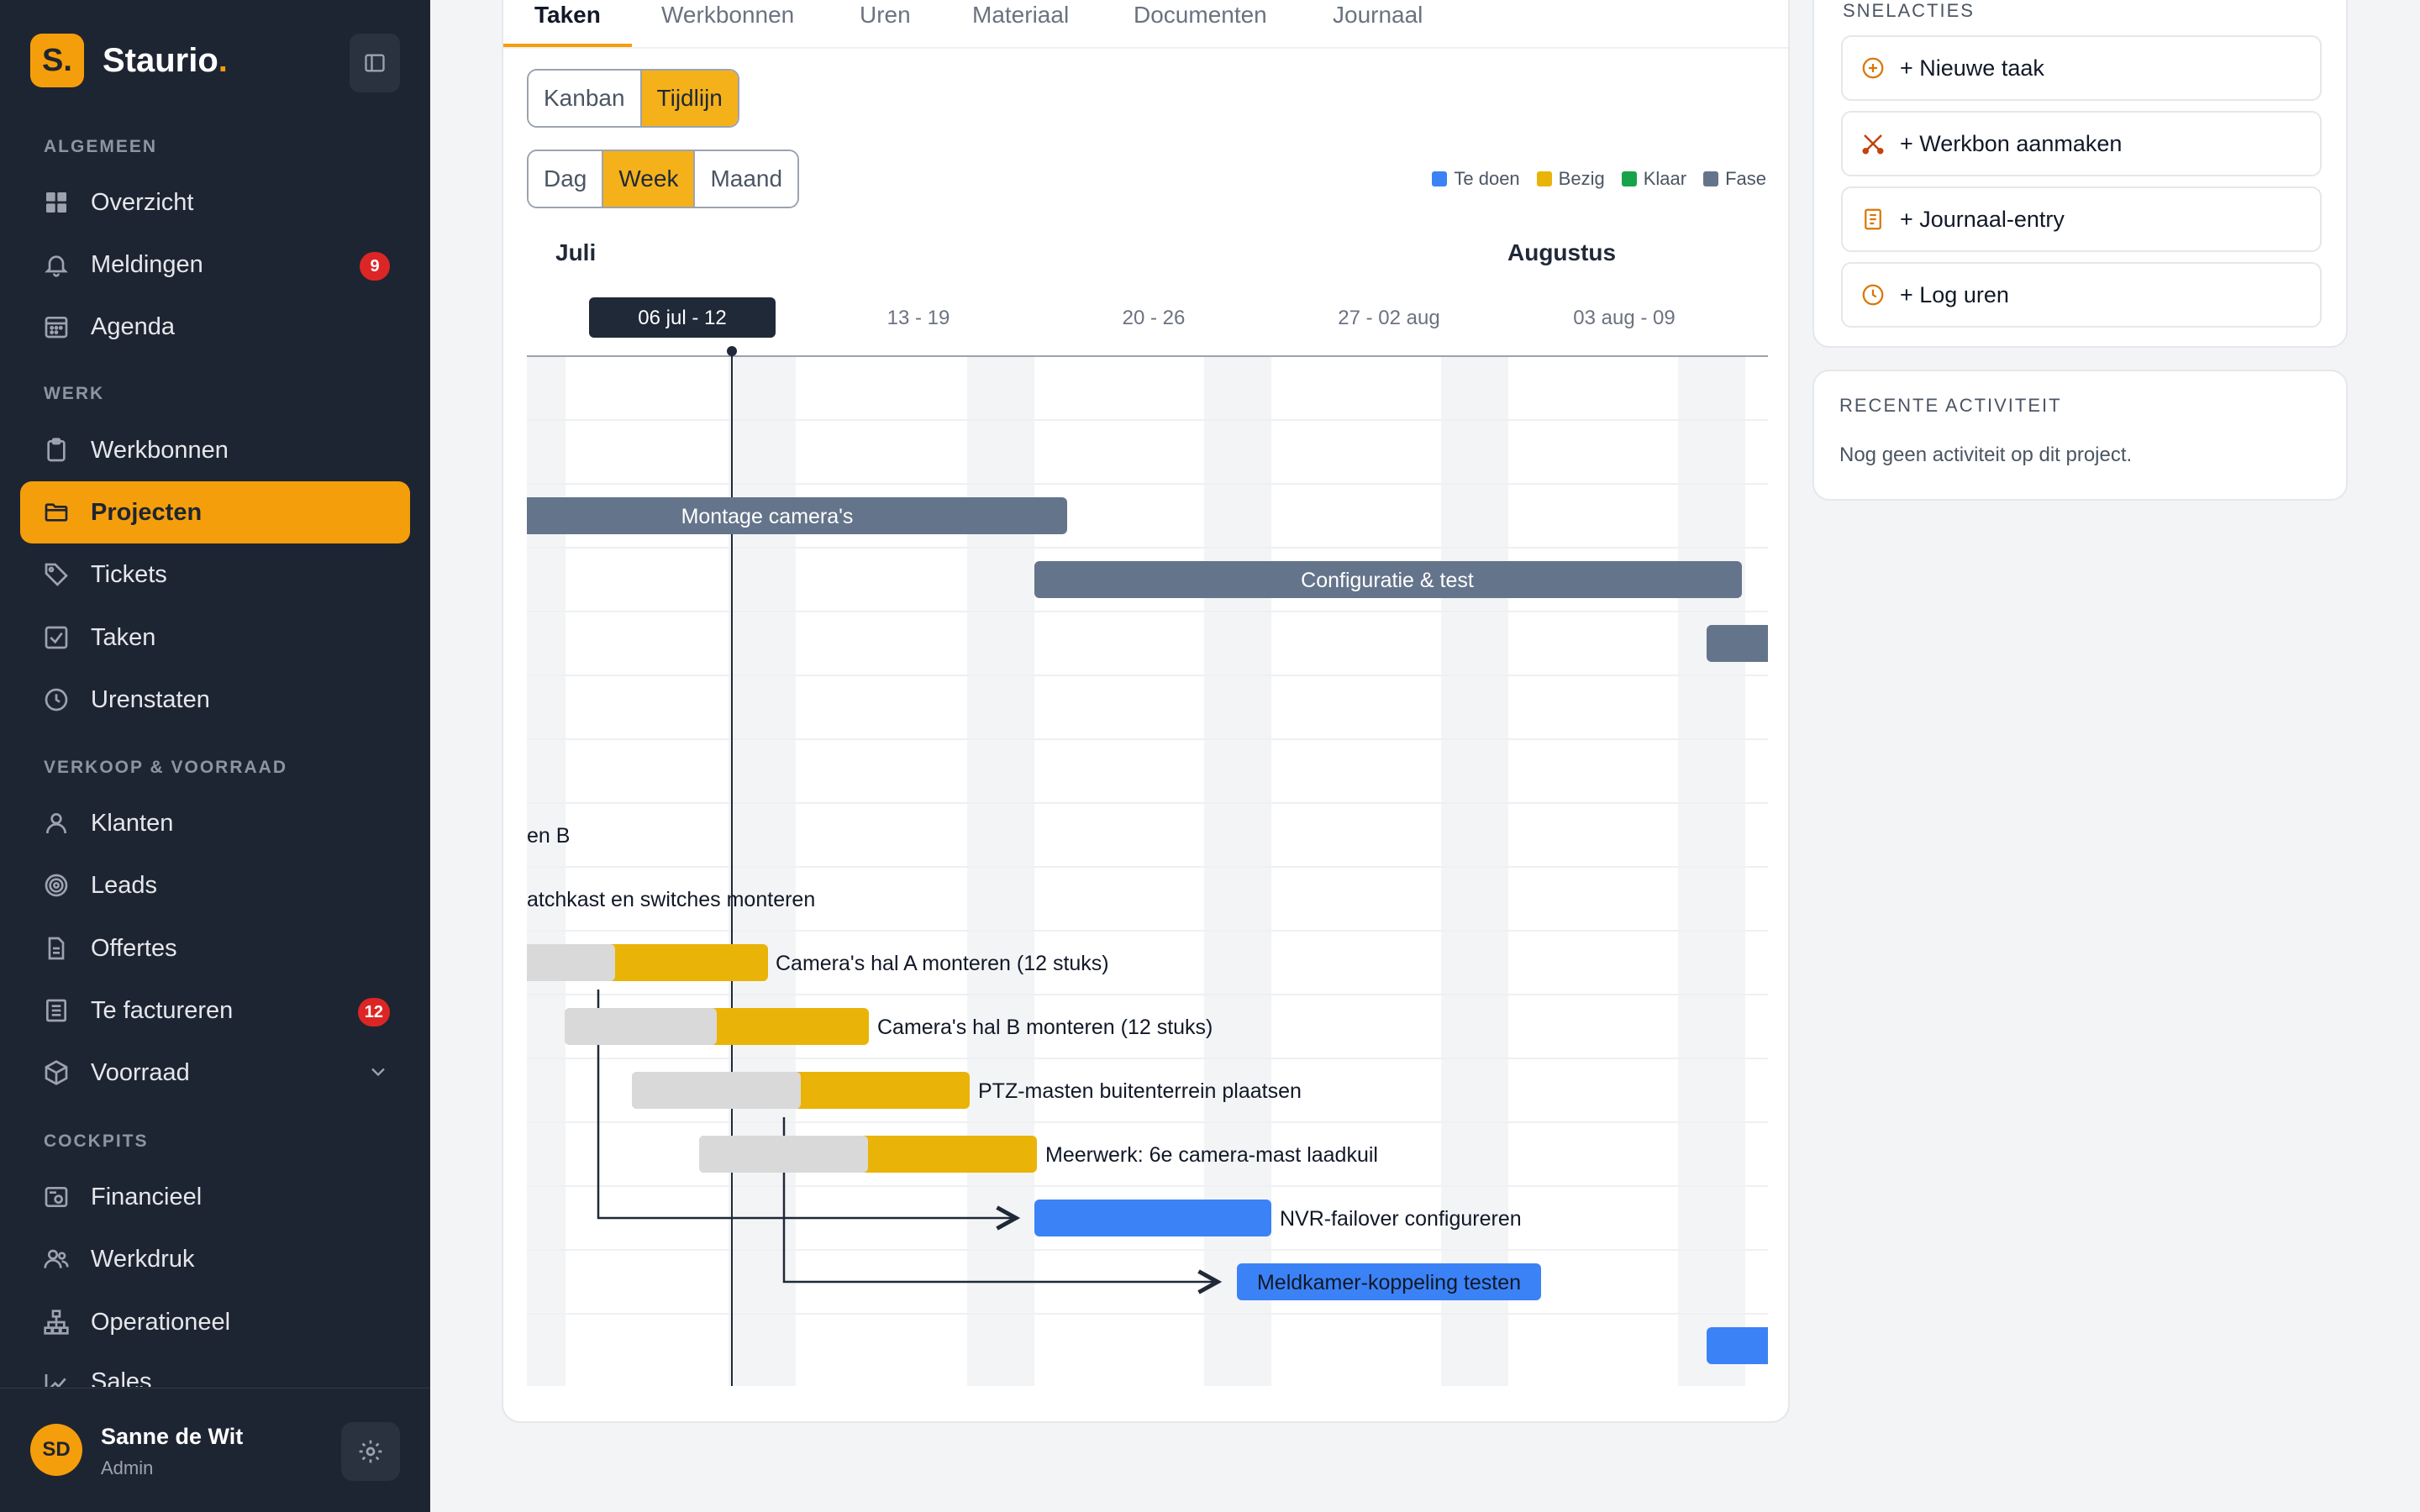  Describe the element at coordinates (215, 574) in the screenshot. I see `sidebar-item-tickets: Tickets` at that location.